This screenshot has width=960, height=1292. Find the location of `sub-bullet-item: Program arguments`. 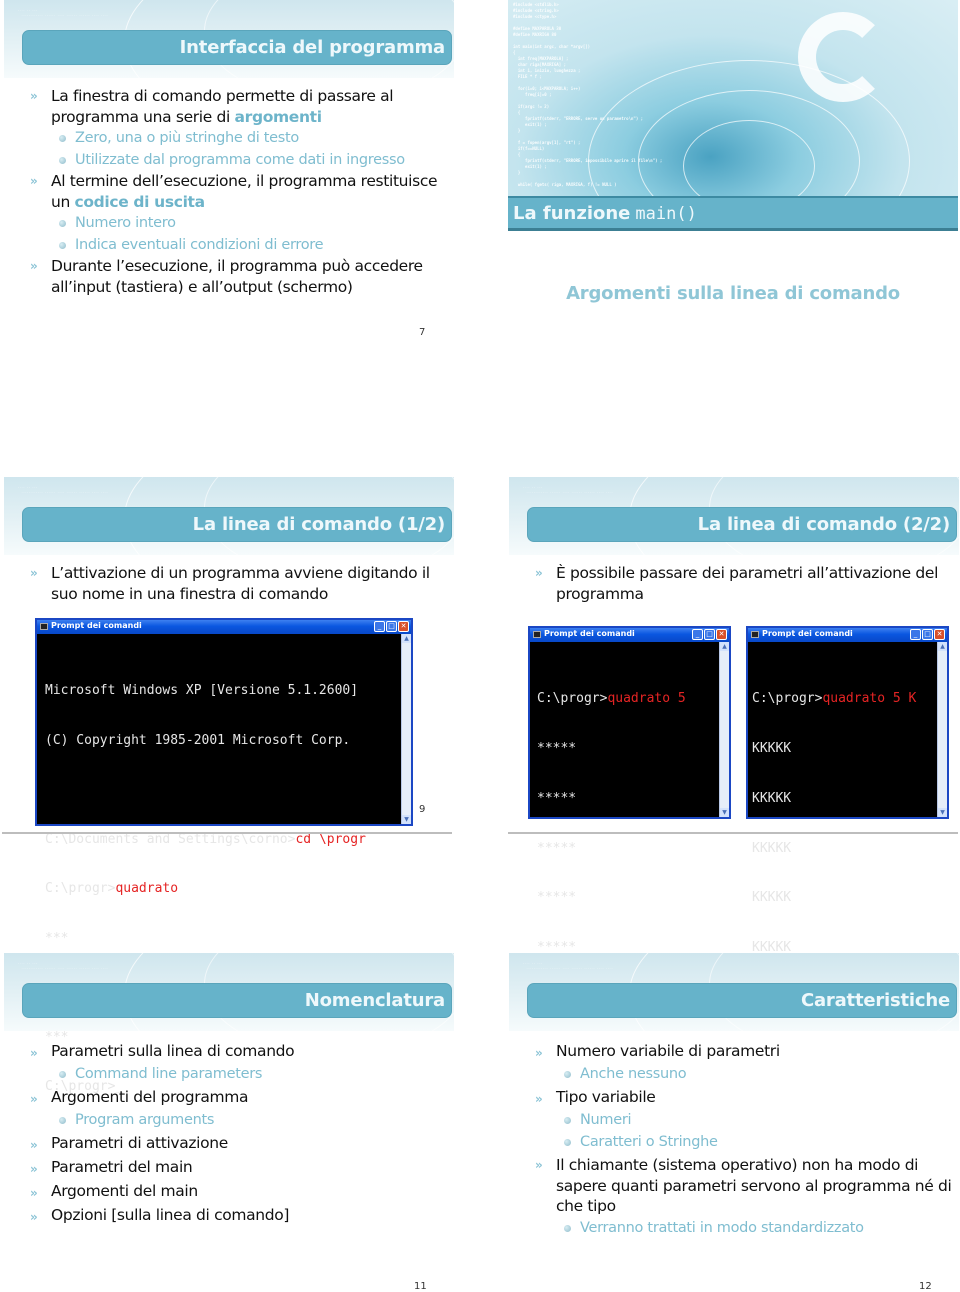

sub-bullet-item: Program arguments is located at coordinates (240, 1120).